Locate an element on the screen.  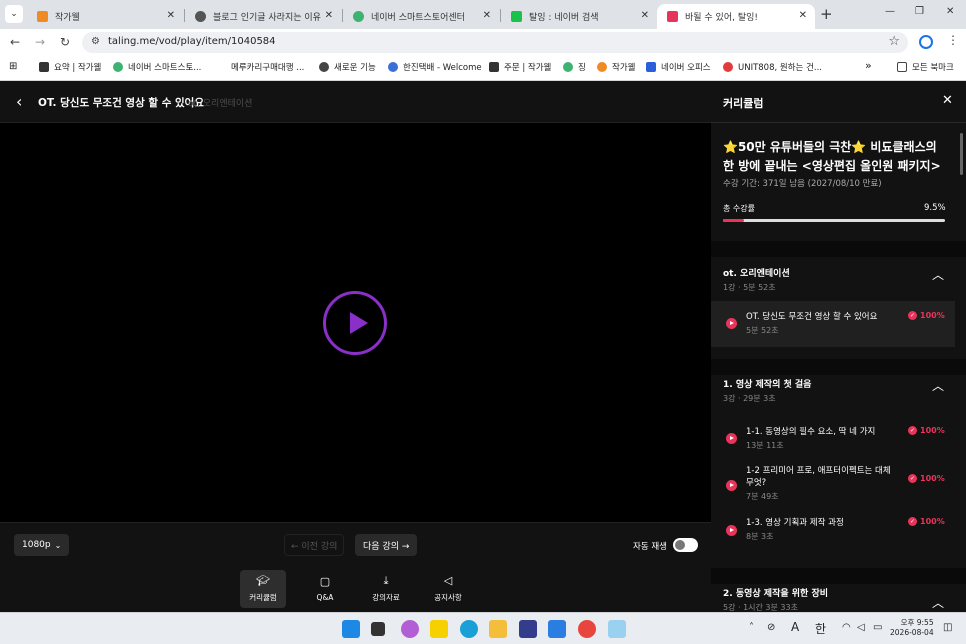
lesson-play-icon is located at coordinates (731, 438).